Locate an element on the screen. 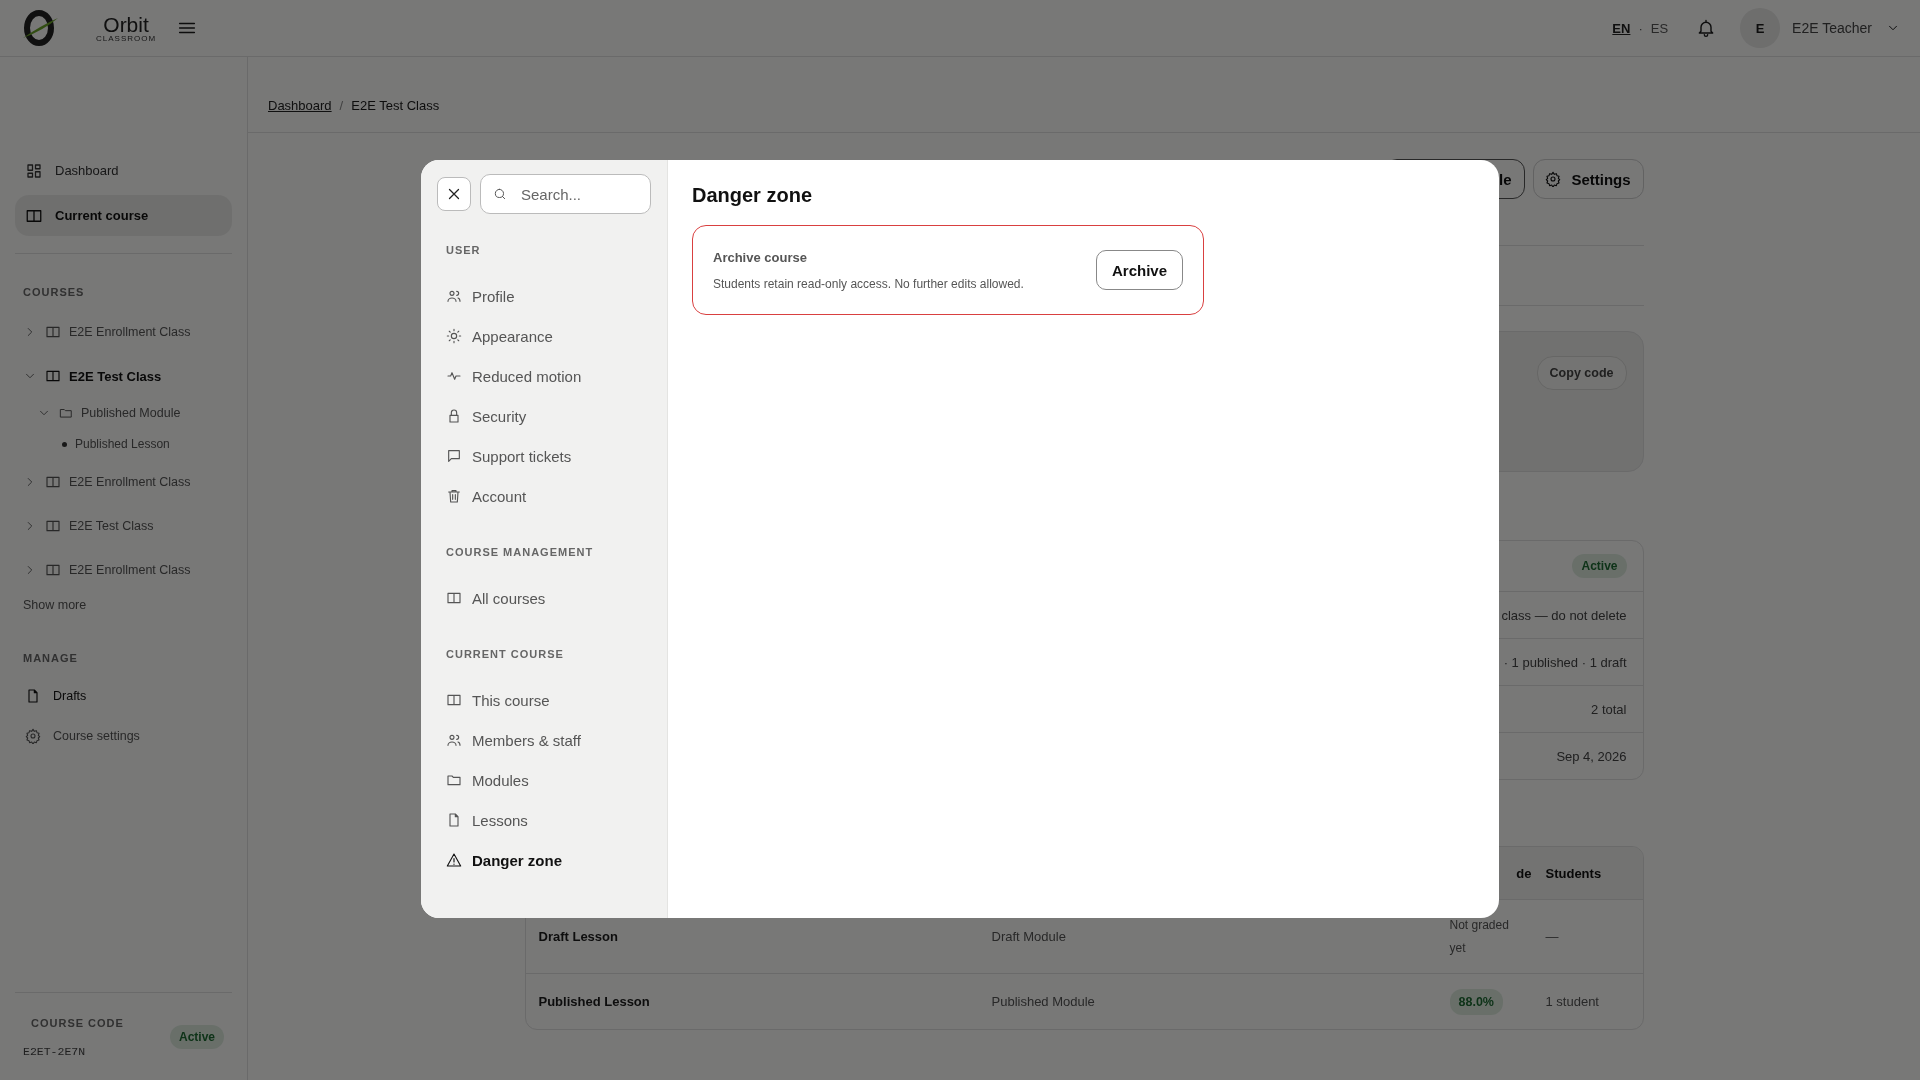 The image size is (1920, 1080). settings-menu-item: Lessons is located at coordinates (544, 820).